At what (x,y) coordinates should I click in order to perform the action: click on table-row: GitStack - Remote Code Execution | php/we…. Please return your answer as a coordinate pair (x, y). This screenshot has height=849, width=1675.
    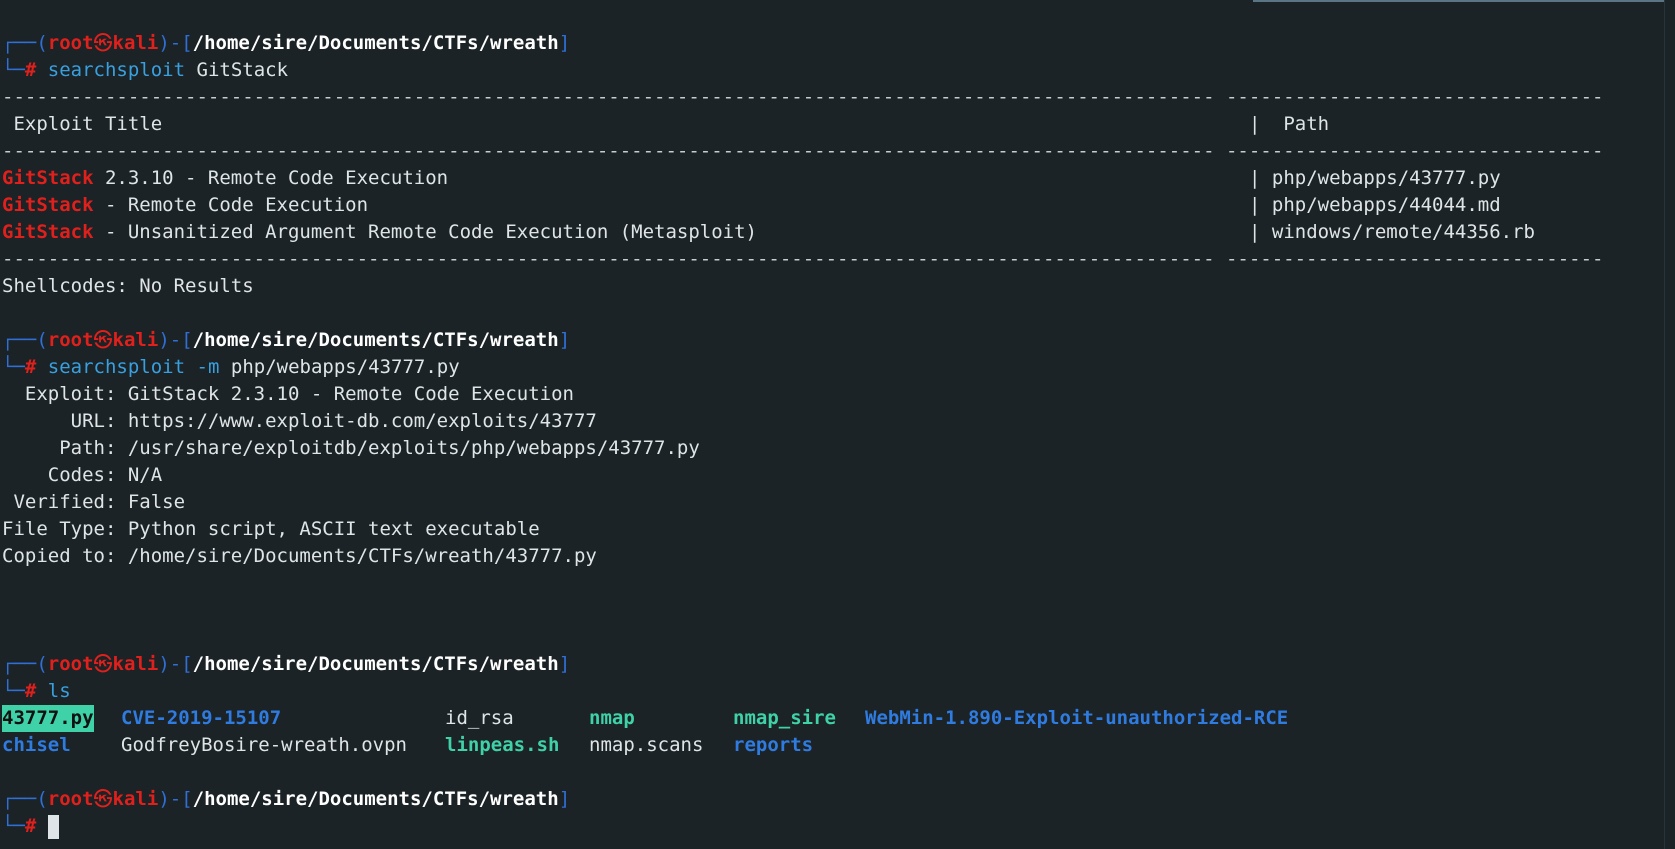
    Looking at the image, I should click on (751, 205).